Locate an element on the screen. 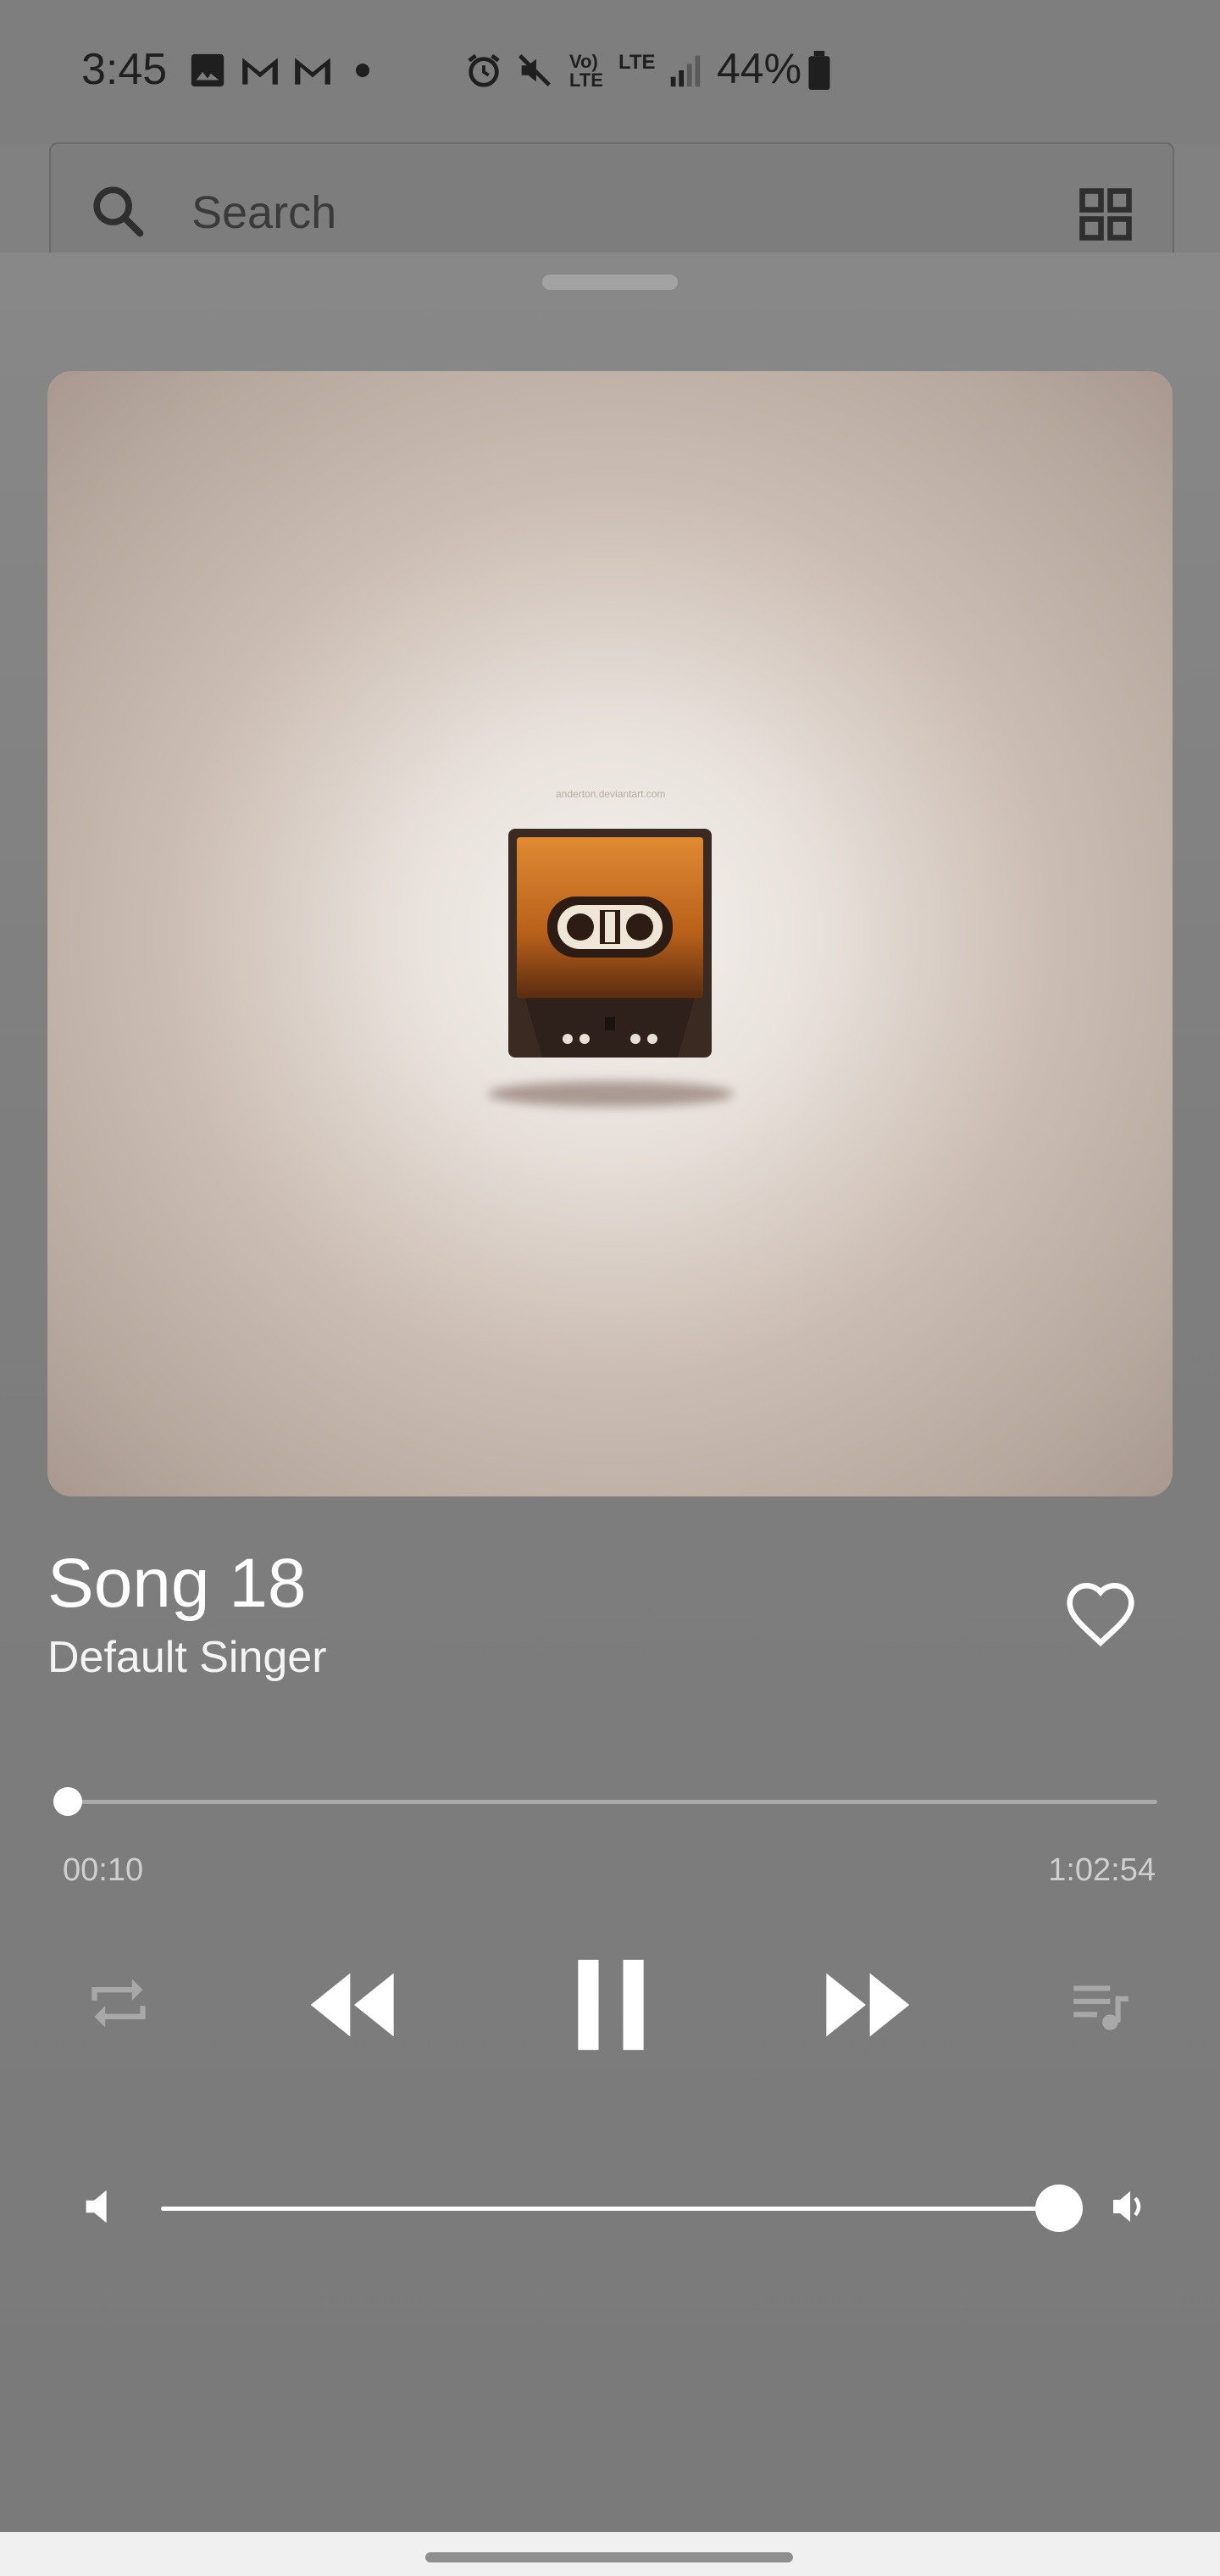  total-duration: 1:02:54 is located at coordinates (1102, 1870).